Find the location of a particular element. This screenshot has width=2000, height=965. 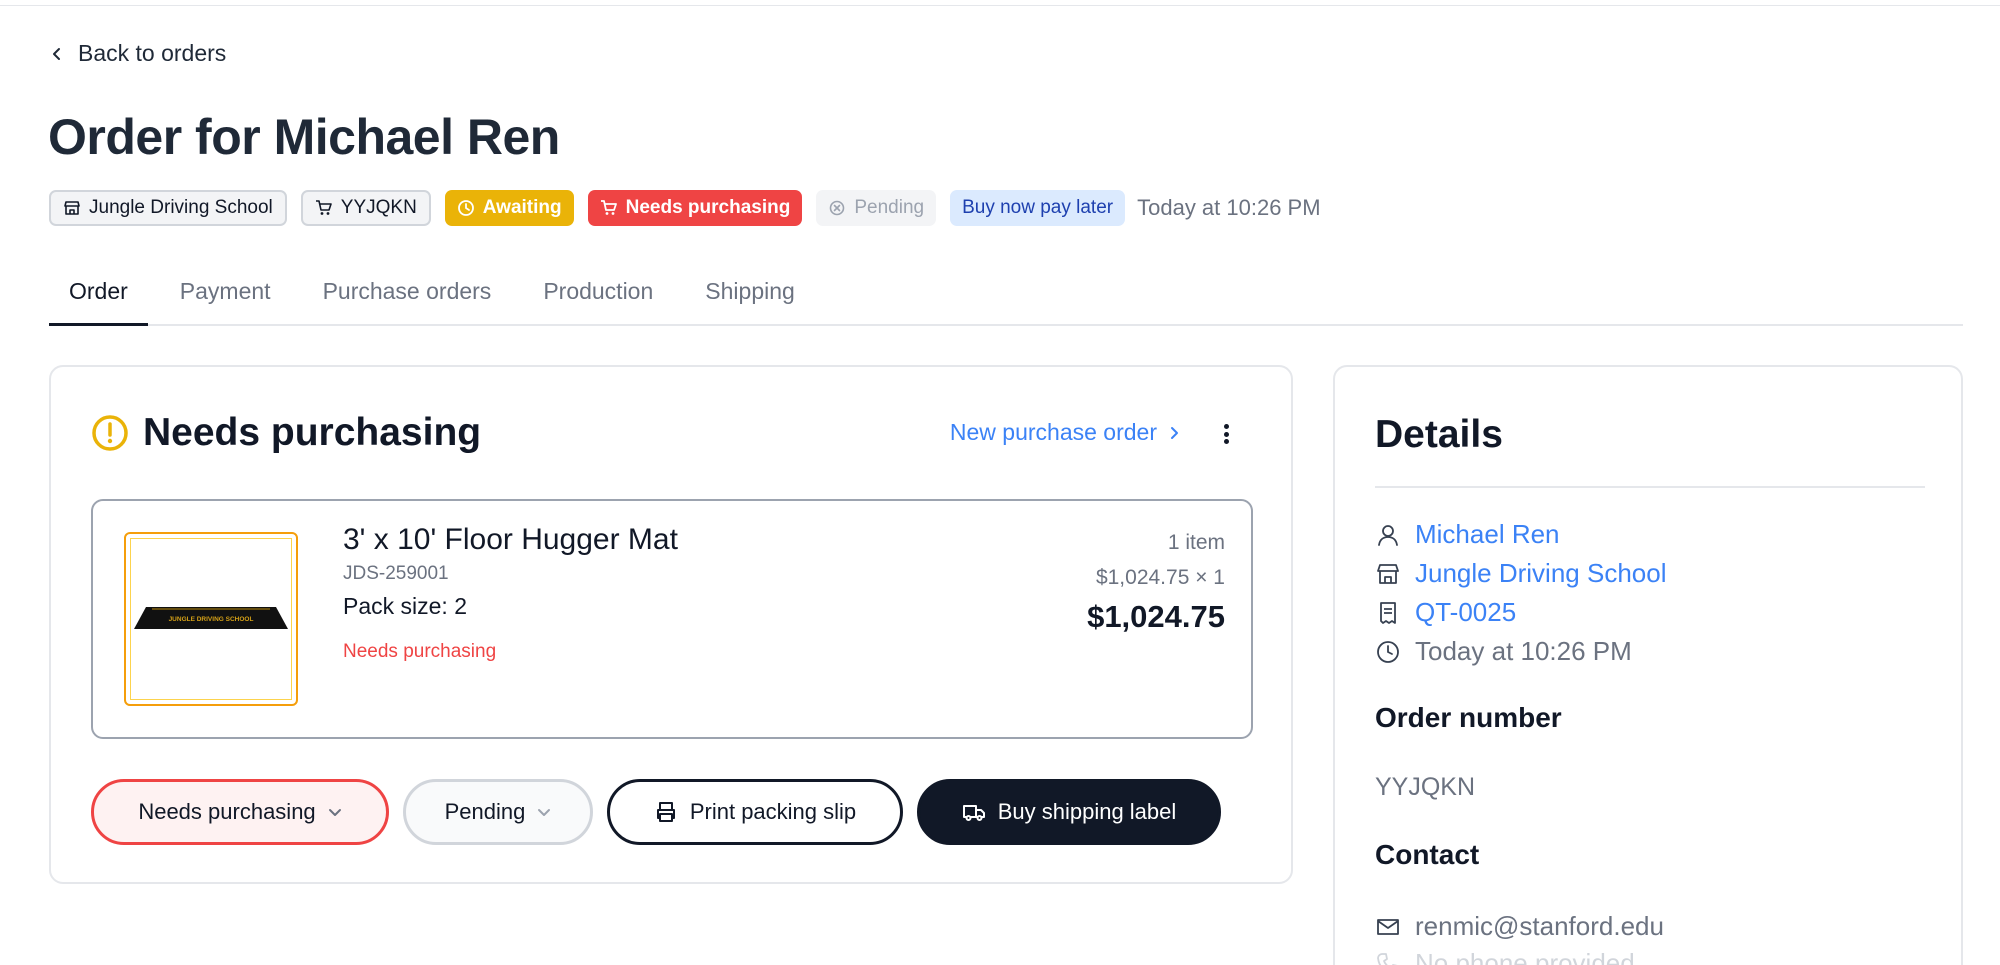

order-code-badge: YYJQKN is located at coordinates (365, 208).